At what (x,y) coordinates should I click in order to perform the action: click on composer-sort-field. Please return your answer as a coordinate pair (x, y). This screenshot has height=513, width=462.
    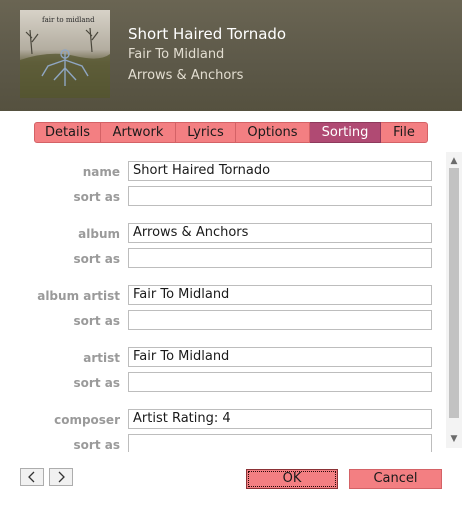
    Looking at the image, I should click on (280, 443).